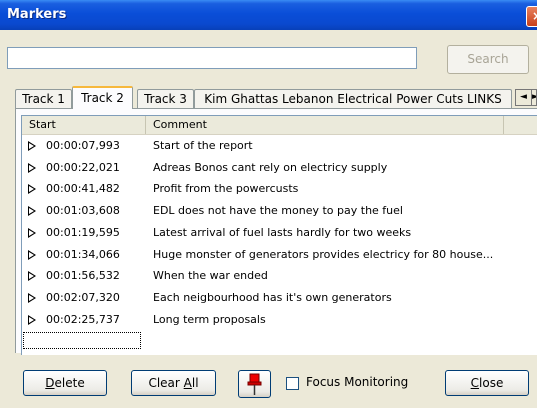 Image resolution: width=537 pixels, height=408 pixels. What do you see at coordinates (488, 59) in the screenshot?
I see `search-button: Search` at bounding box center [488, 59].